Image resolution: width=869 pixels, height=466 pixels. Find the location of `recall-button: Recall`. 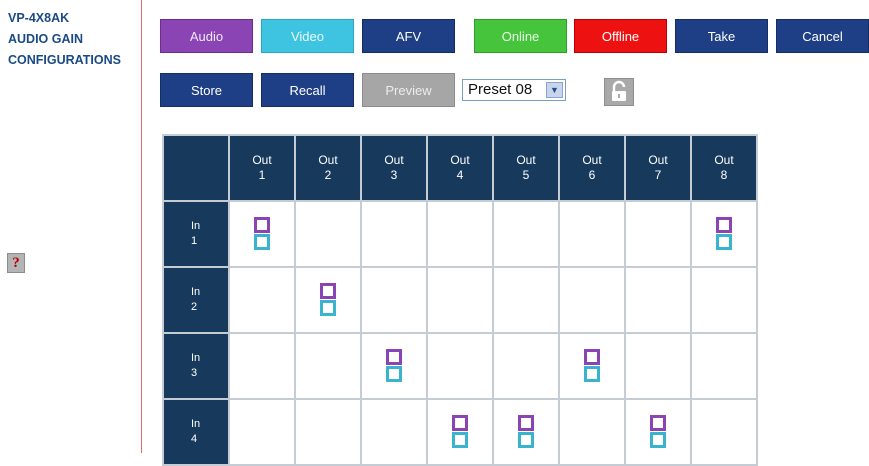

recall-button: Recall is located at coordinates (307, 90).